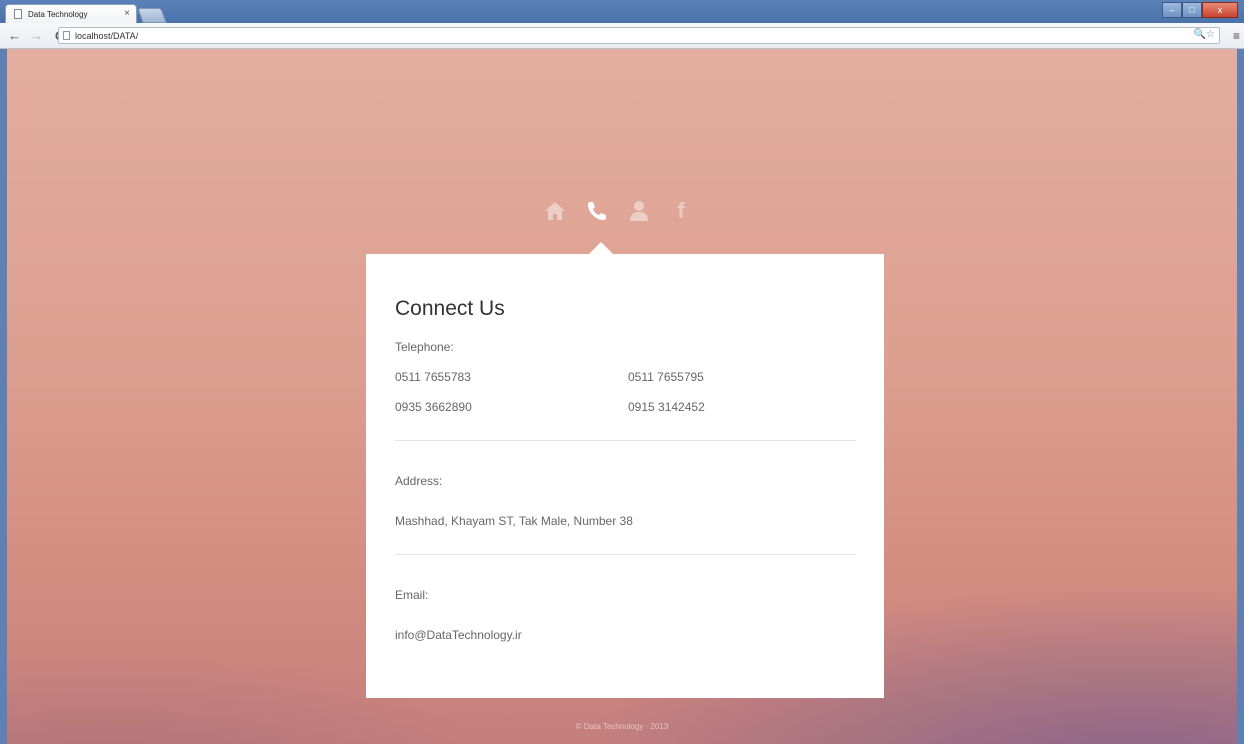  What do you see at coordinates (681, 211) in the screenshot?
I see `facebook-icon: f` at bounding box center [681, 211].